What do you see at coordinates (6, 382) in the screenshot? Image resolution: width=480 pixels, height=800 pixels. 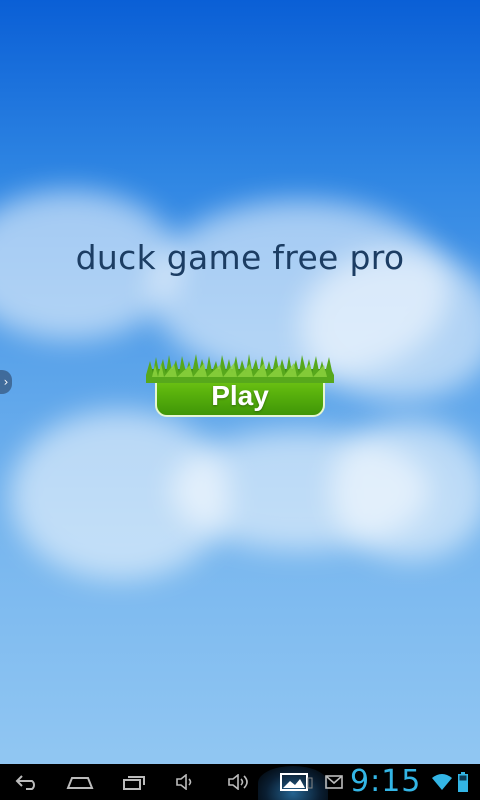 I see `side-panel-handle: ›` at bounding box center [6, 382].